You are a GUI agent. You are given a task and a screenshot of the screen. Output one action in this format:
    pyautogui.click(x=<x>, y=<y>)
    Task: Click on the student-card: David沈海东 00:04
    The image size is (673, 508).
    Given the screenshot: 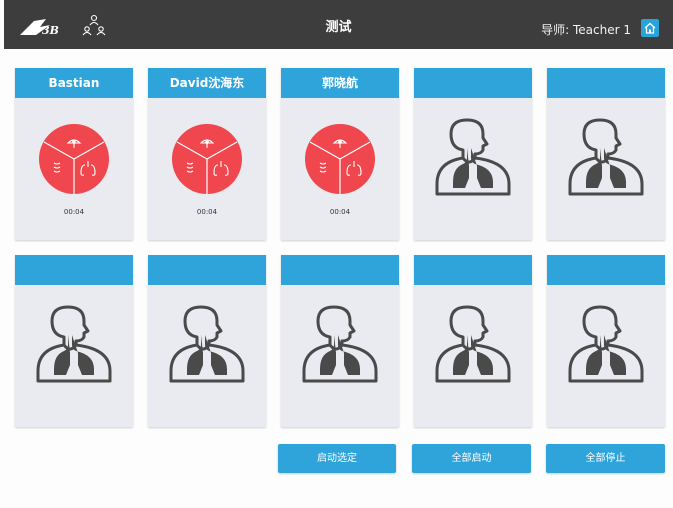 What is the action you would take?
    pyautogui.click(x=207, y=154)
    